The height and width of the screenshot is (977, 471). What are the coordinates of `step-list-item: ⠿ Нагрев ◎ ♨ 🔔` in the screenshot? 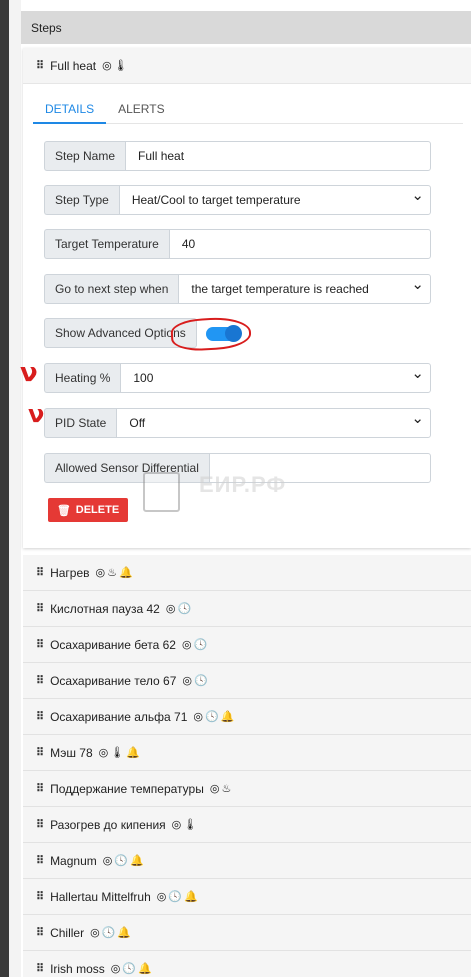 It's located at (247, 573).